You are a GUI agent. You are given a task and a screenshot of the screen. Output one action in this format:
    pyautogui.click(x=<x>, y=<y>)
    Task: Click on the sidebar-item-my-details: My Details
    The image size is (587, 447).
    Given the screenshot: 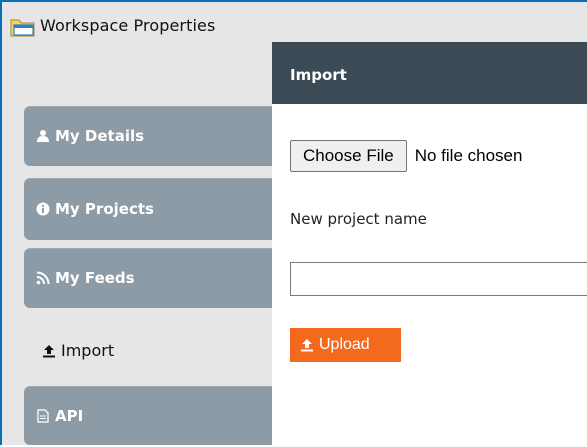 What is the action you would take?
    pyautogui.click(x=148, y=136)
    